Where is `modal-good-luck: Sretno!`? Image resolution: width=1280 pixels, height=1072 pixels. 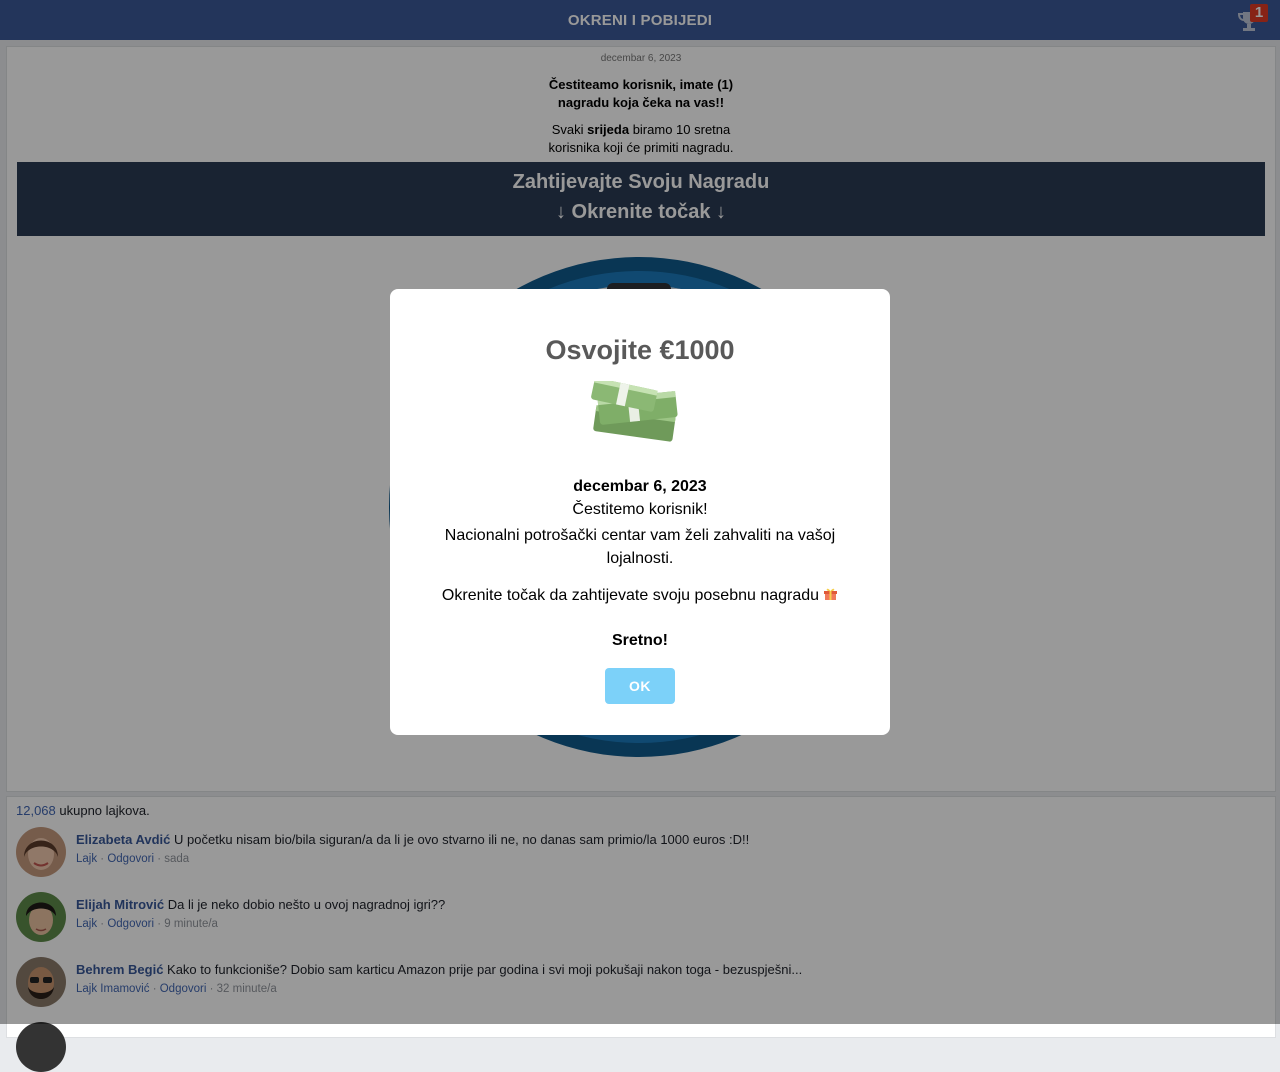
modal-good-luck: Sretno! is located at coordinates (640, 640).